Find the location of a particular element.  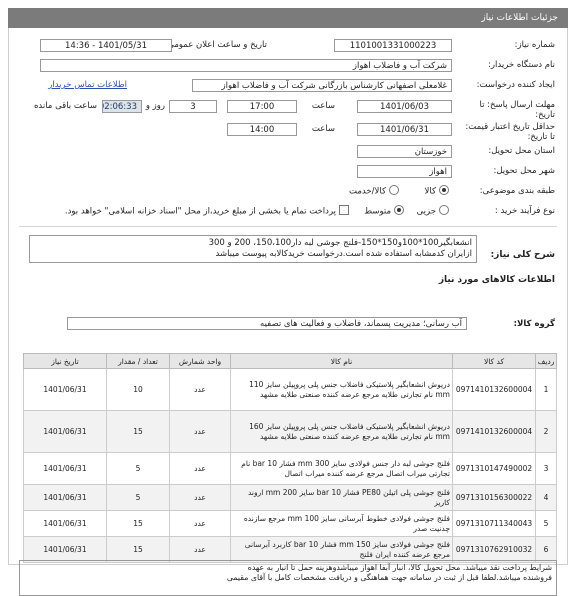

description-label: شرح کلی نیاز: is located at coordinates (522, 255).